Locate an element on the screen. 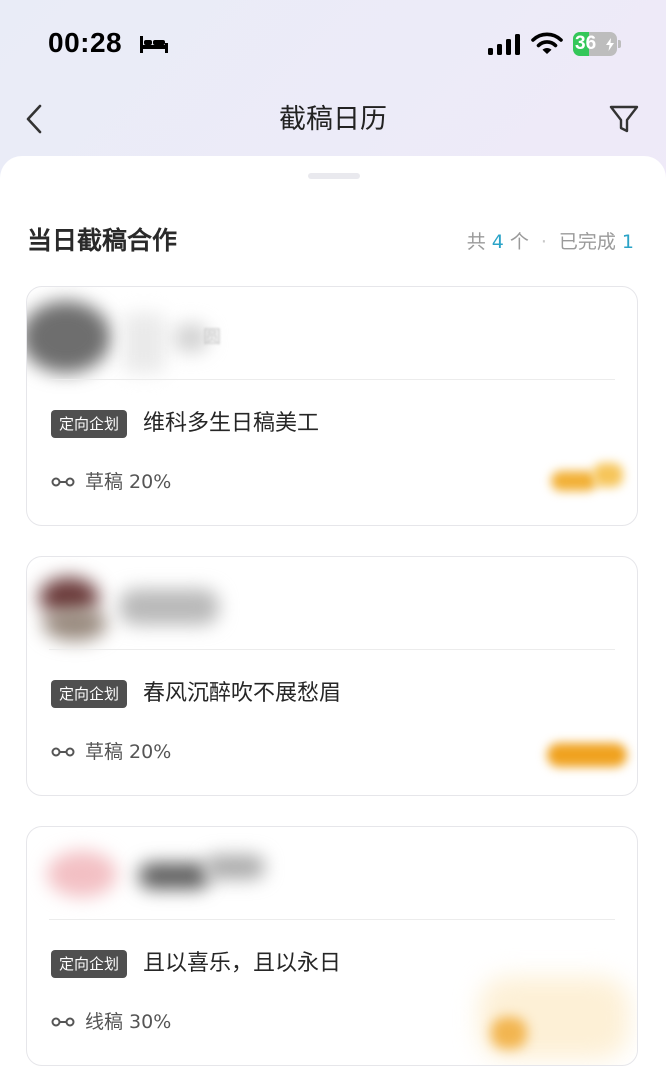 The width and height of the screenshot is (666, 1080). total-prefix: 共 is located at coordinates (476, 242).